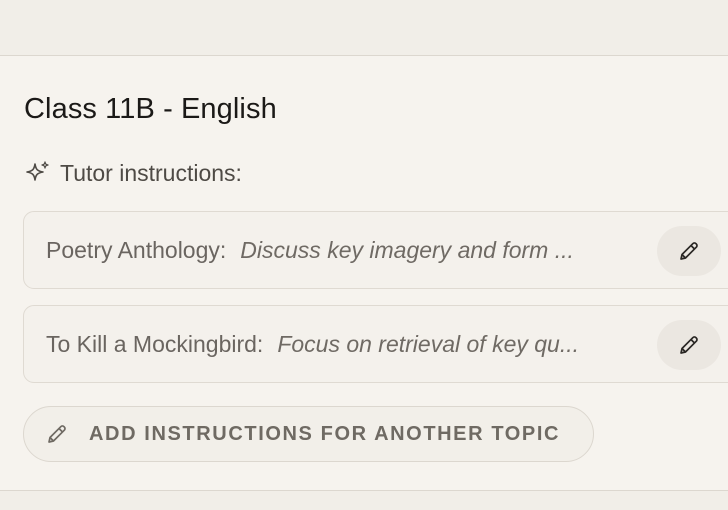 The width and height of the screenshot is (728, 510). I want to click on tutor-instructions-label: Tutor instructions:, so click(151, 172).